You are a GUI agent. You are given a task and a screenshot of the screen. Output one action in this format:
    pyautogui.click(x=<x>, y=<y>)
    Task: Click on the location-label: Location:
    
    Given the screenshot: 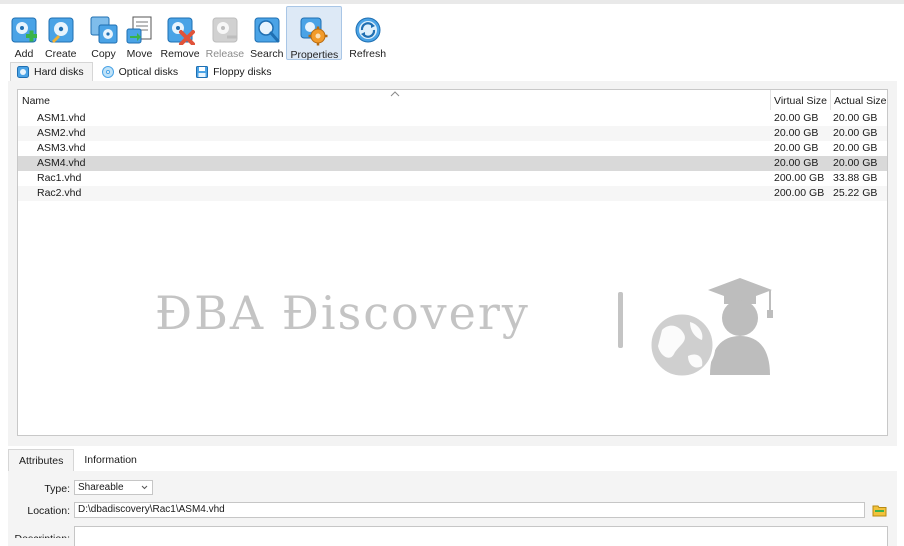 What is the action you would take?
    pyautogui.click(x=48, y=511)
    